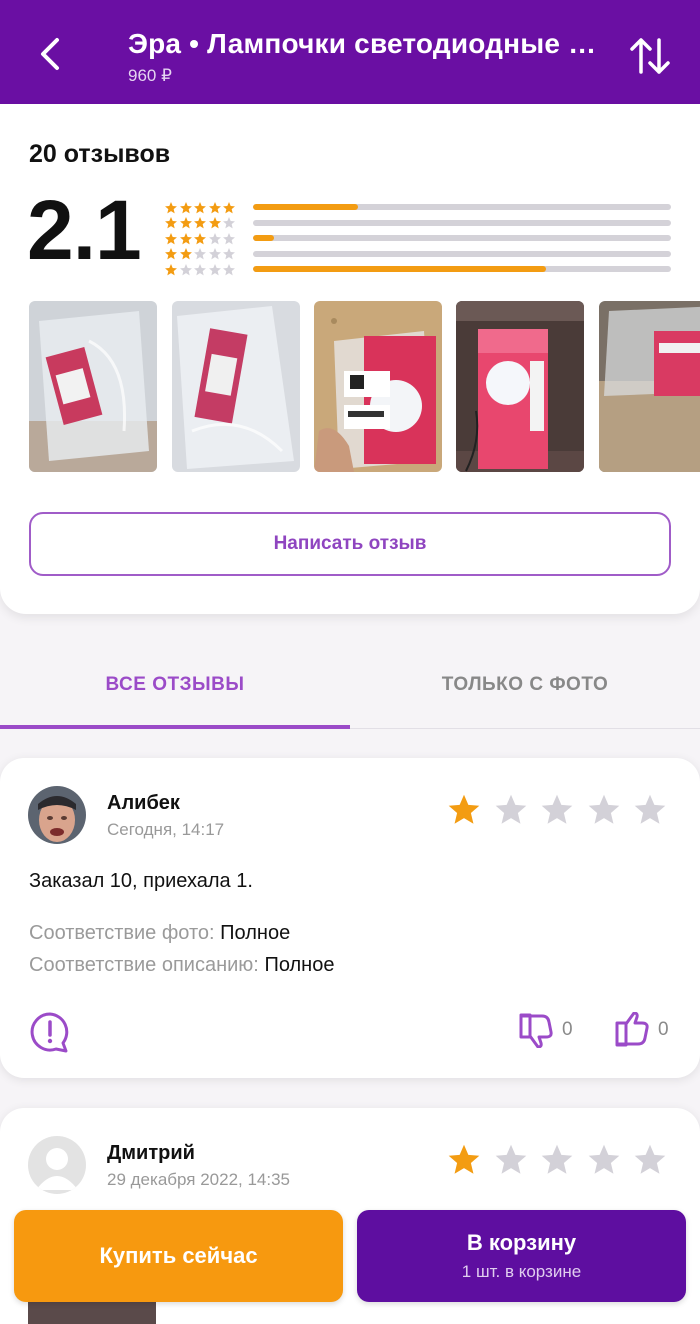 This screenshot has width=700, height=1324. I want to click on dislike-count: 0, so click(567, 1029).